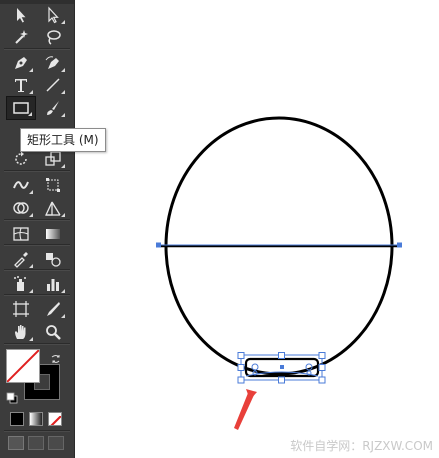 Image resolution: width=439 pixels, height=458 pixels. I want to click on magic-wand-icon, so click(21, 37).